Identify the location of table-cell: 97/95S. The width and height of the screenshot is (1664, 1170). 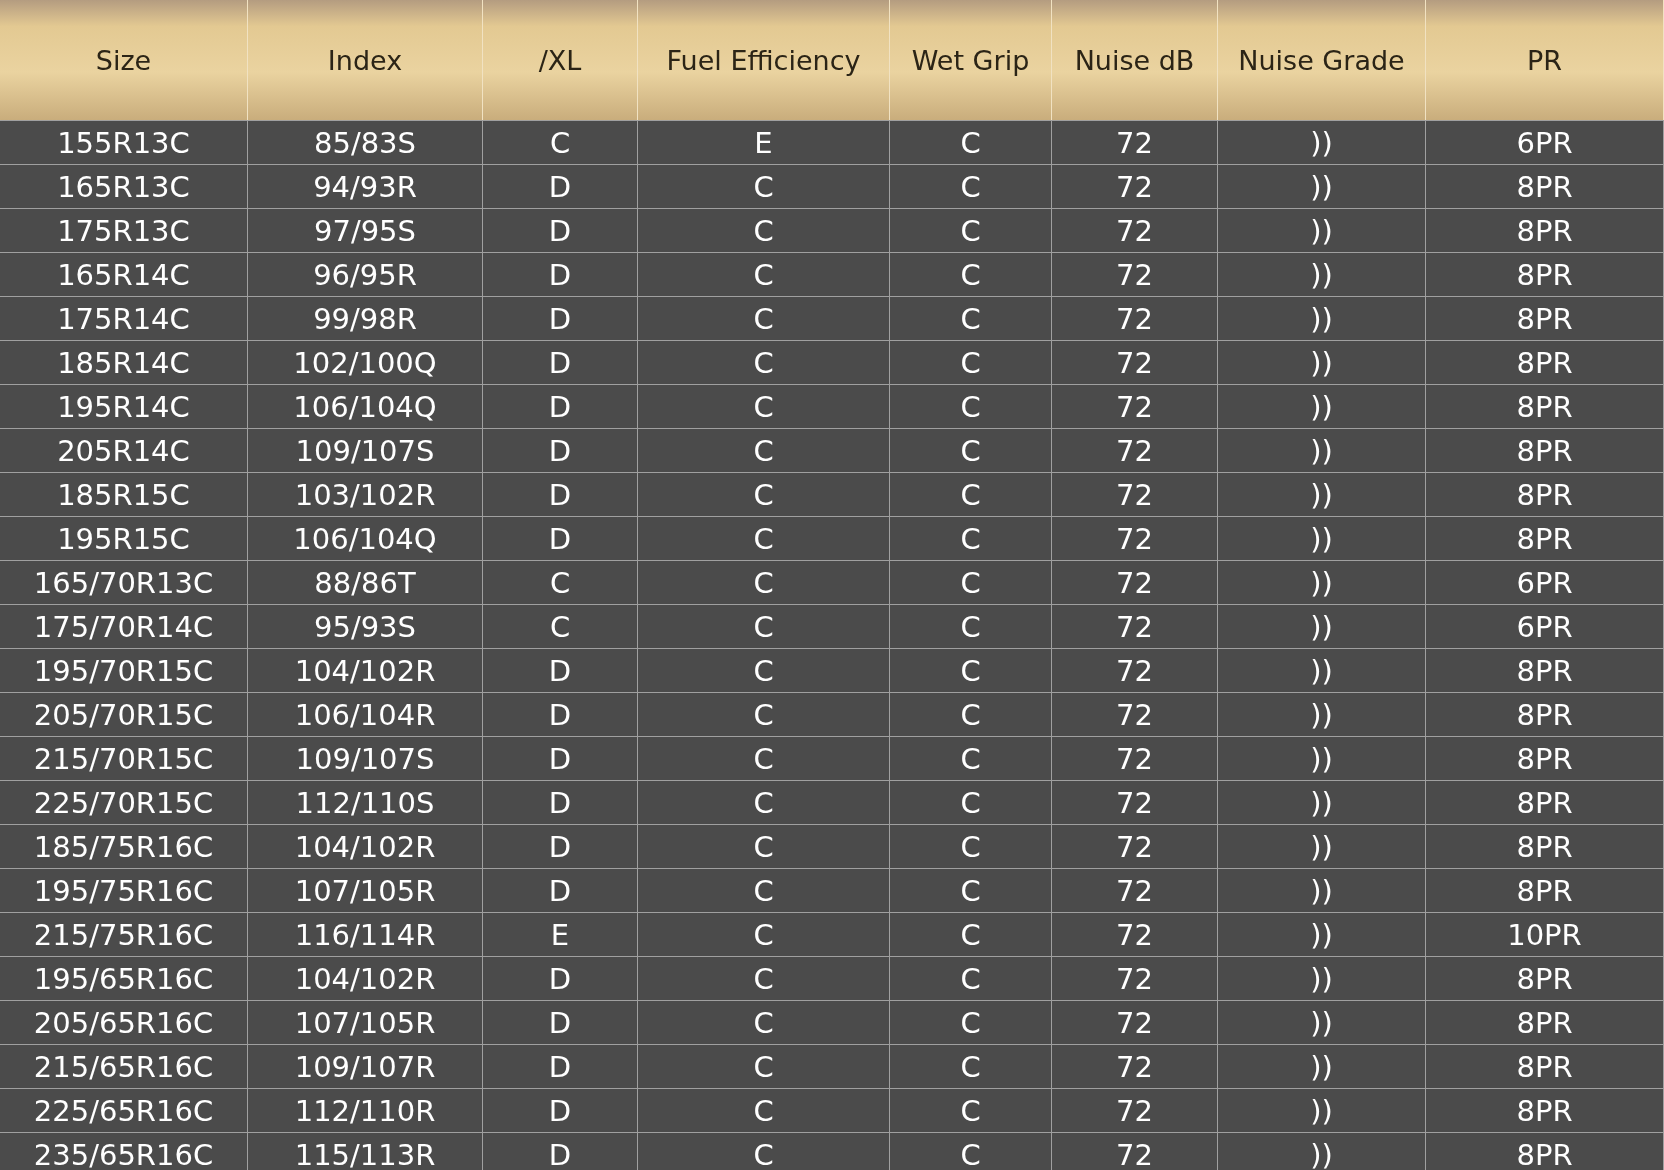
(365, 230).